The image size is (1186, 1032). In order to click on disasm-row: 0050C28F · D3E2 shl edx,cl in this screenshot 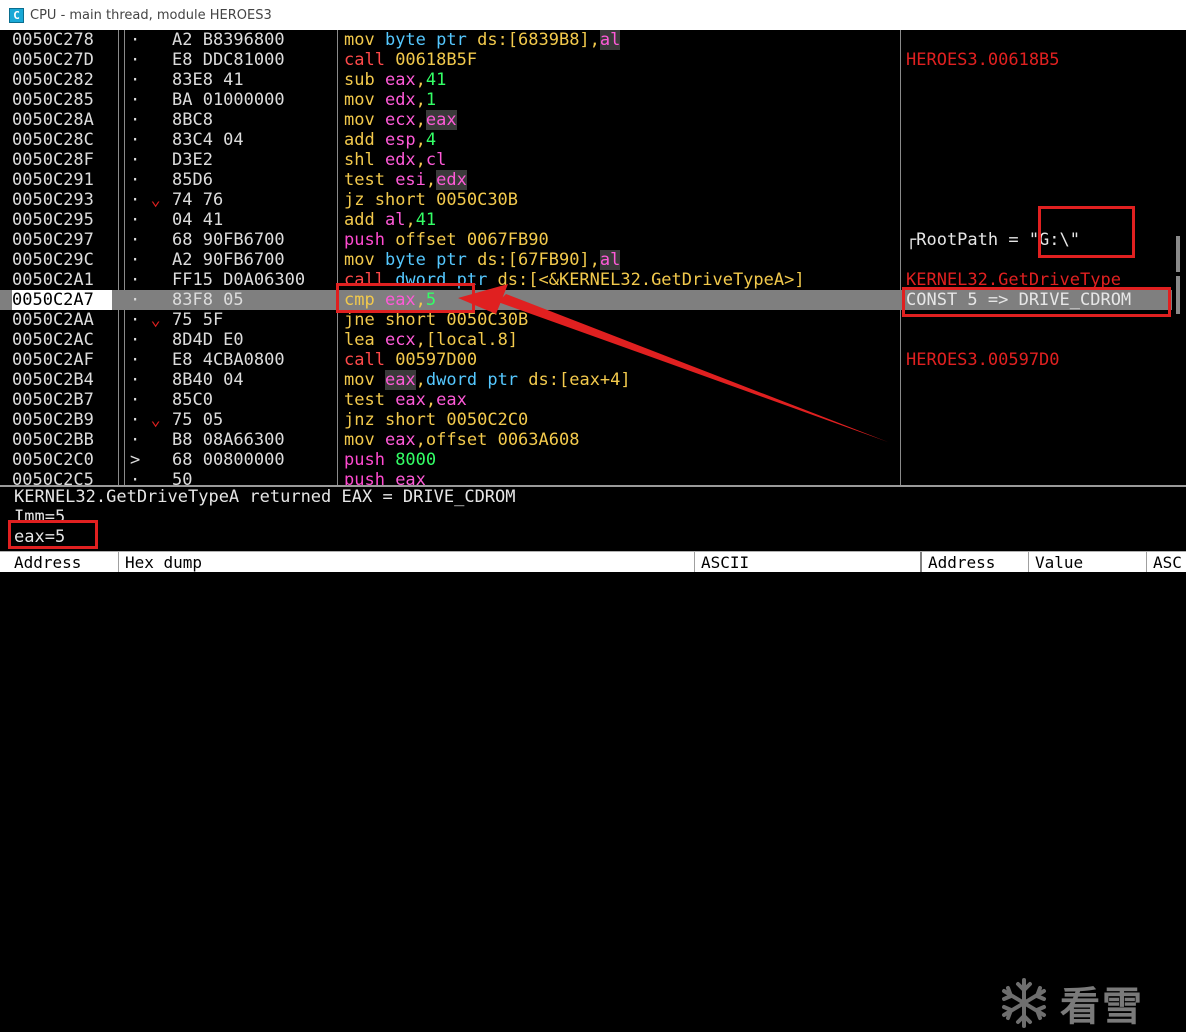, I will do `click(586, 160)`.